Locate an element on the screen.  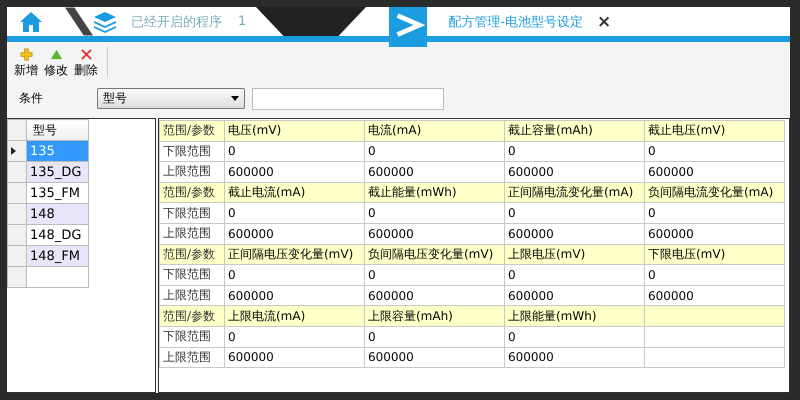
parameter-name: 上限电压(mV) is located at coordinates (574, 254).